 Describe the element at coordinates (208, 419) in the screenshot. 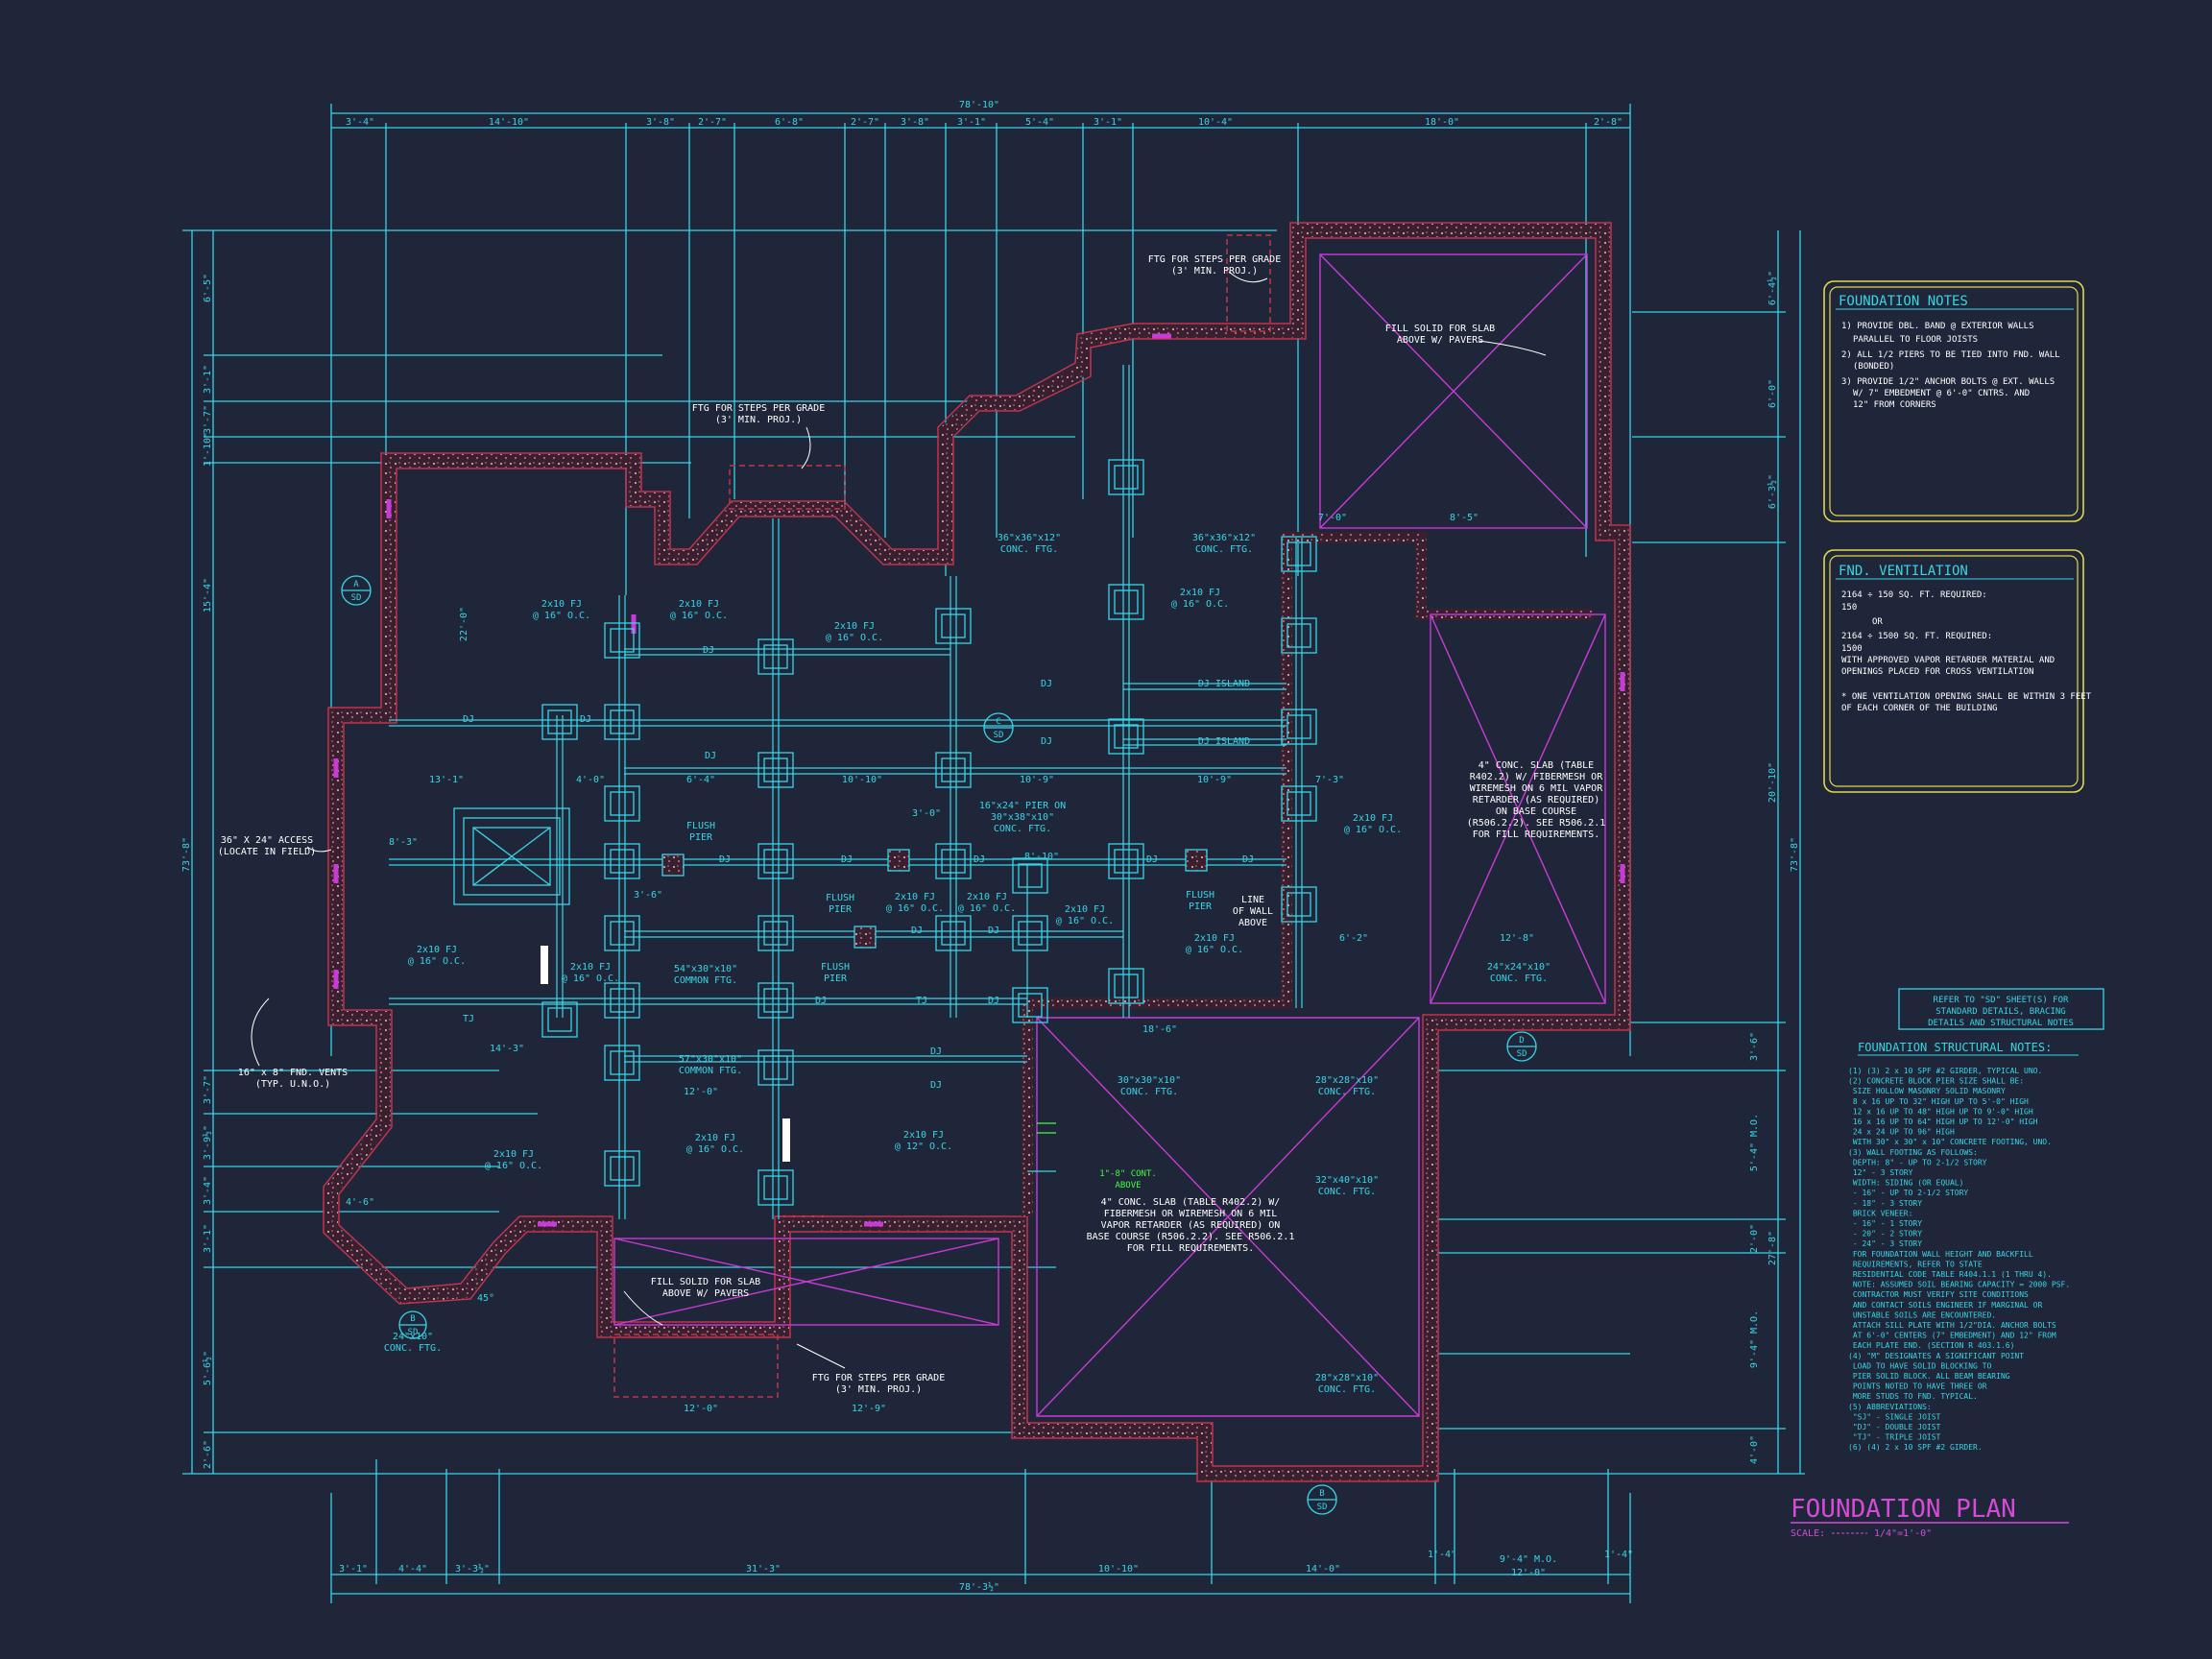

I see `left-dim: 3'-7"` at that location.